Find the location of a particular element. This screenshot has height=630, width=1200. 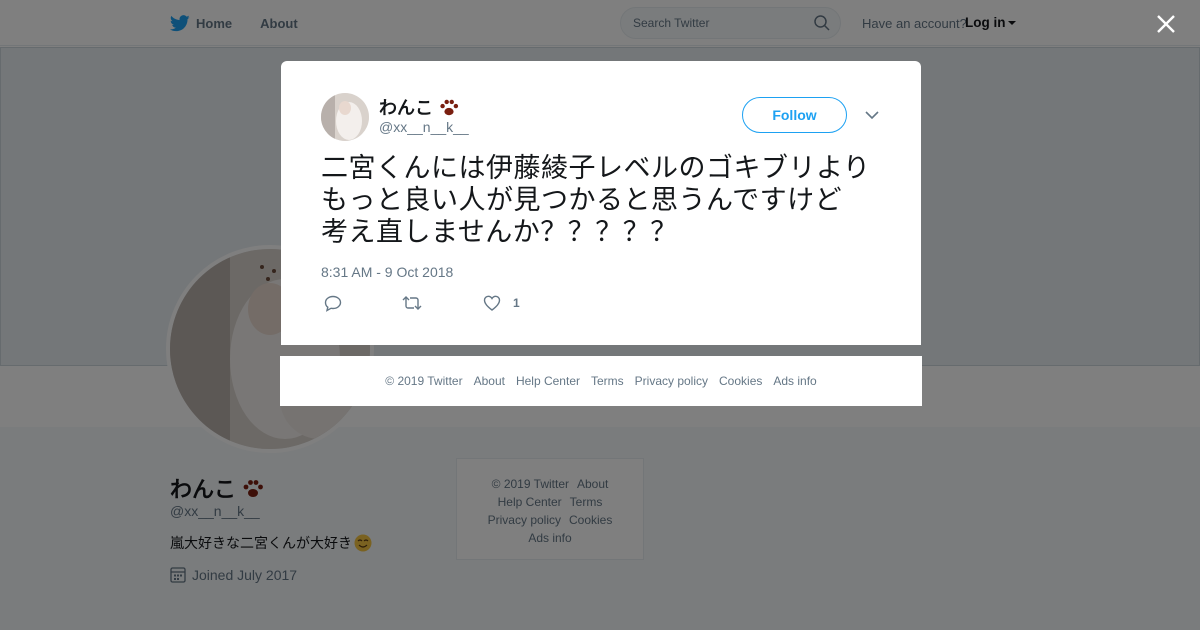

tweet-author-handle: @xx__n__k__ is located at coordinates (424, 127).